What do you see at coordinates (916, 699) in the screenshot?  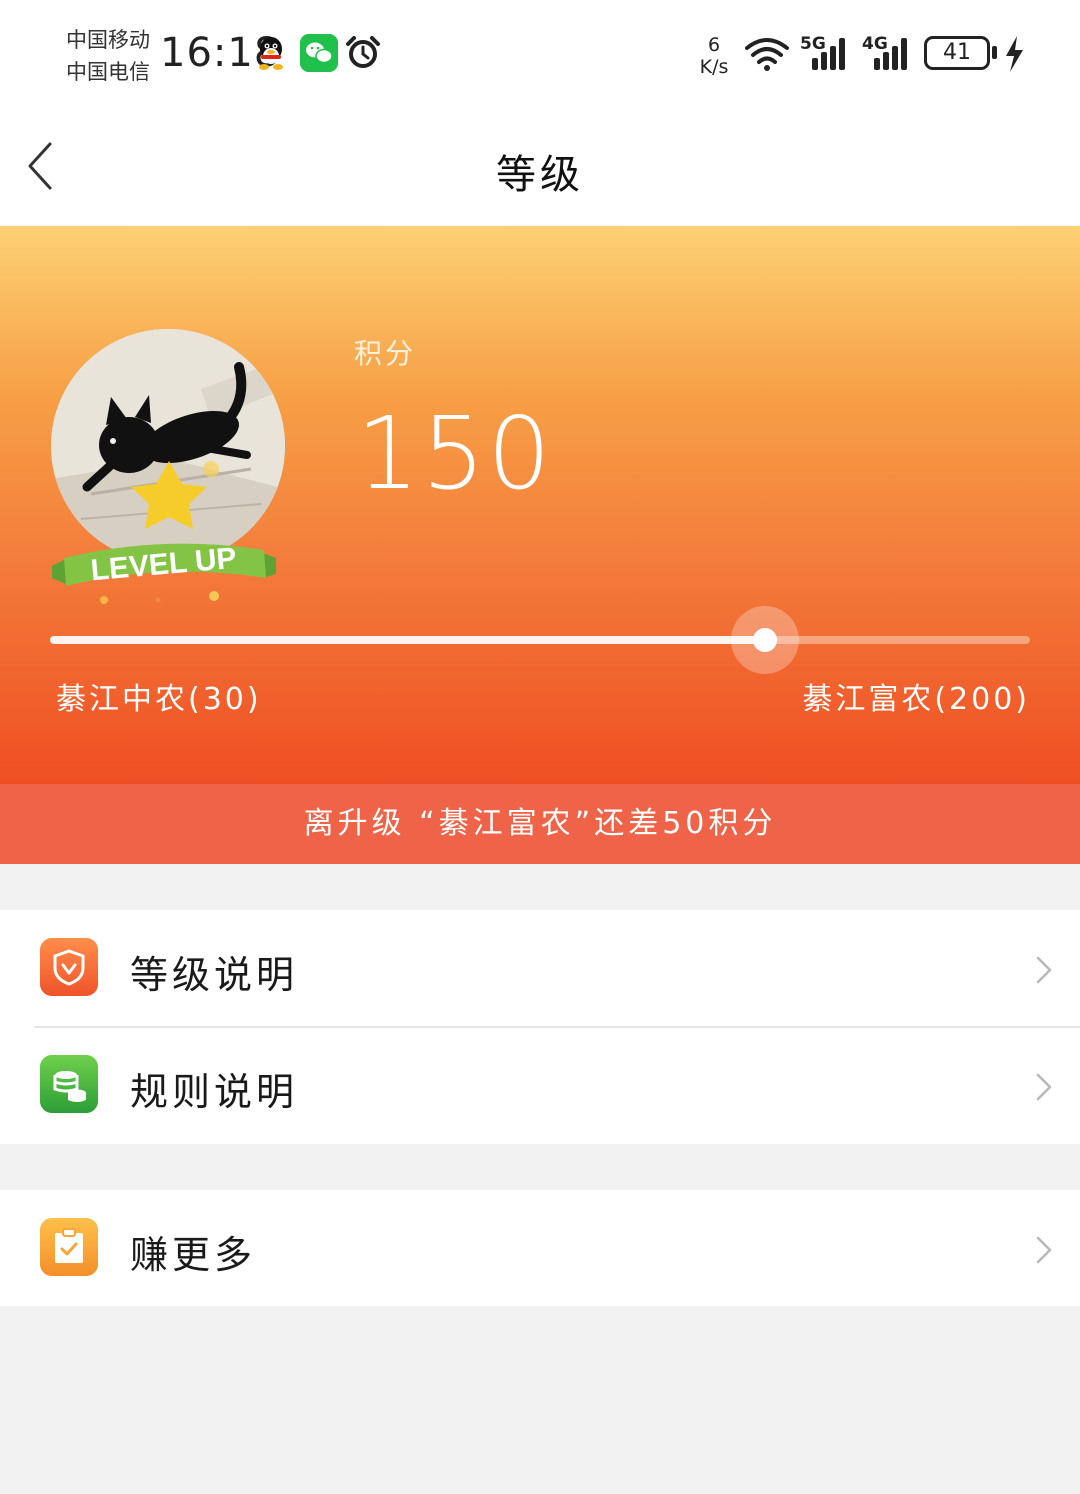 I see `next-level-label: 綦江富农(200)` at bounding box center [916, 699].